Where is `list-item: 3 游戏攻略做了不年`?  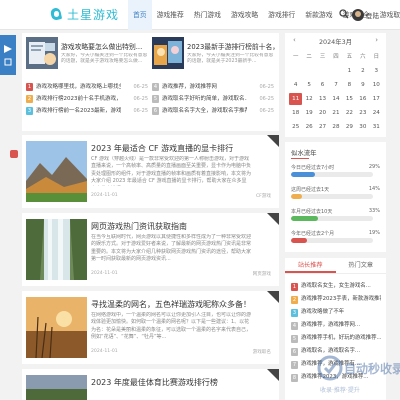 list-item: 3 游戏攻略做了不年 is located at coordinates (337, 312).